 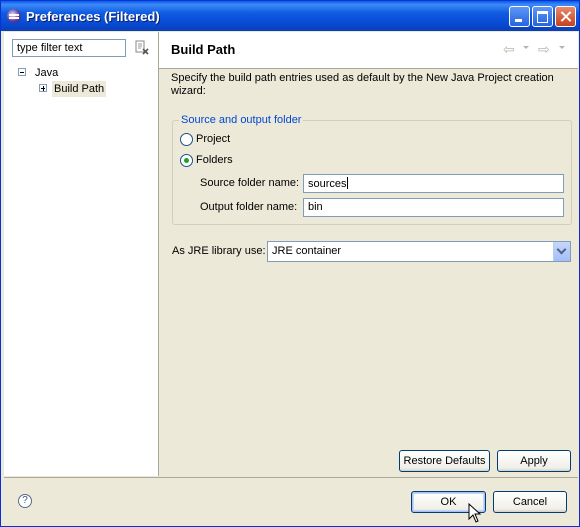 I want to click on chevron-down-icon, so click(x=561, y=251).